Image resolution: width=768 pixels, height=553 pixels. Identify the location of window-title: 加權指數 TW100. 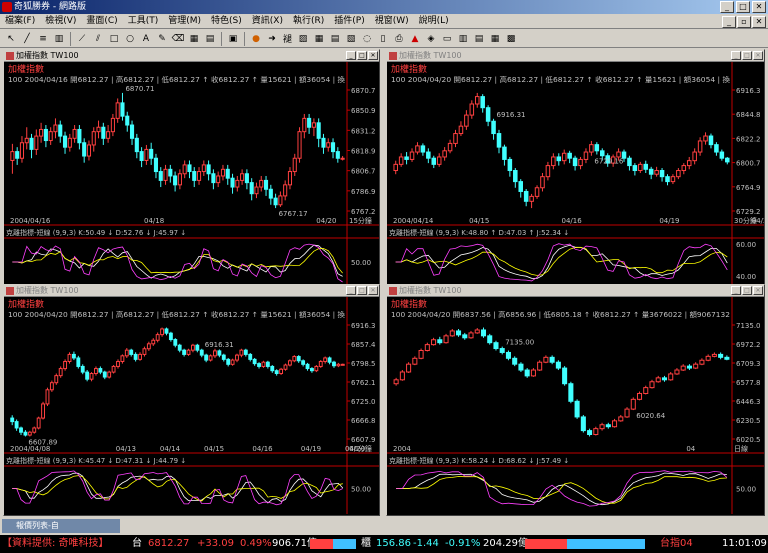
(47, 290).